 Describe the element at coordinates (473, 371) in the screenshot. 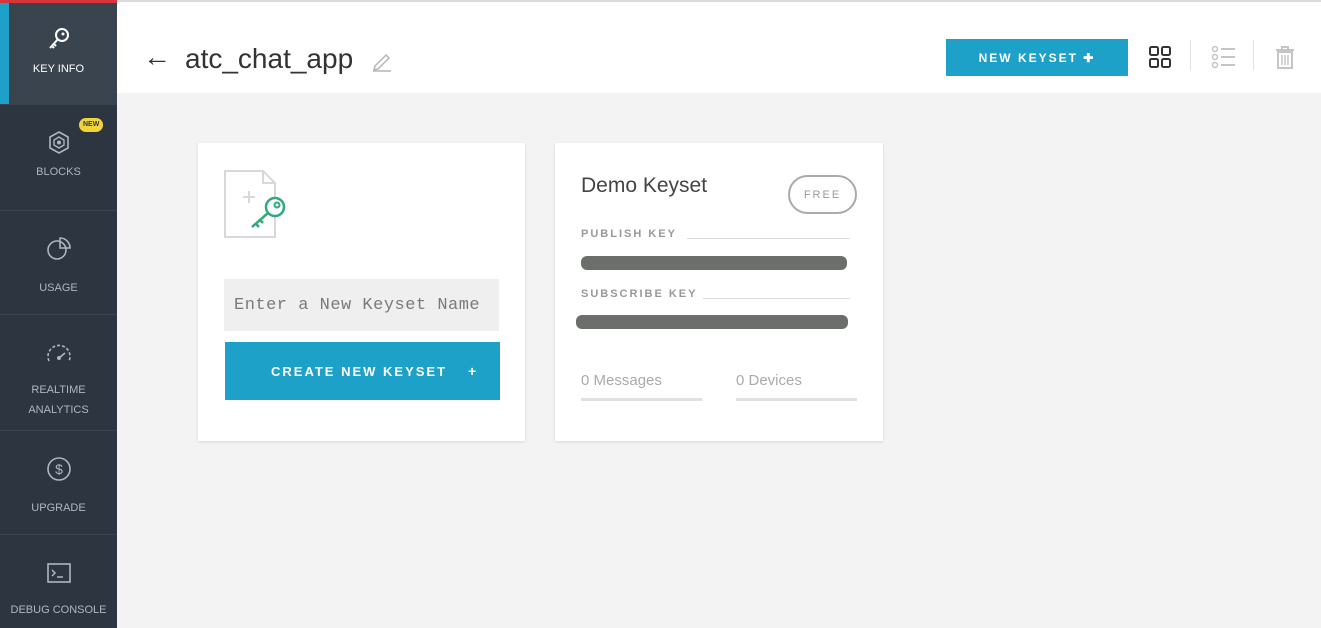

I see `plus-icon: +` at that location.